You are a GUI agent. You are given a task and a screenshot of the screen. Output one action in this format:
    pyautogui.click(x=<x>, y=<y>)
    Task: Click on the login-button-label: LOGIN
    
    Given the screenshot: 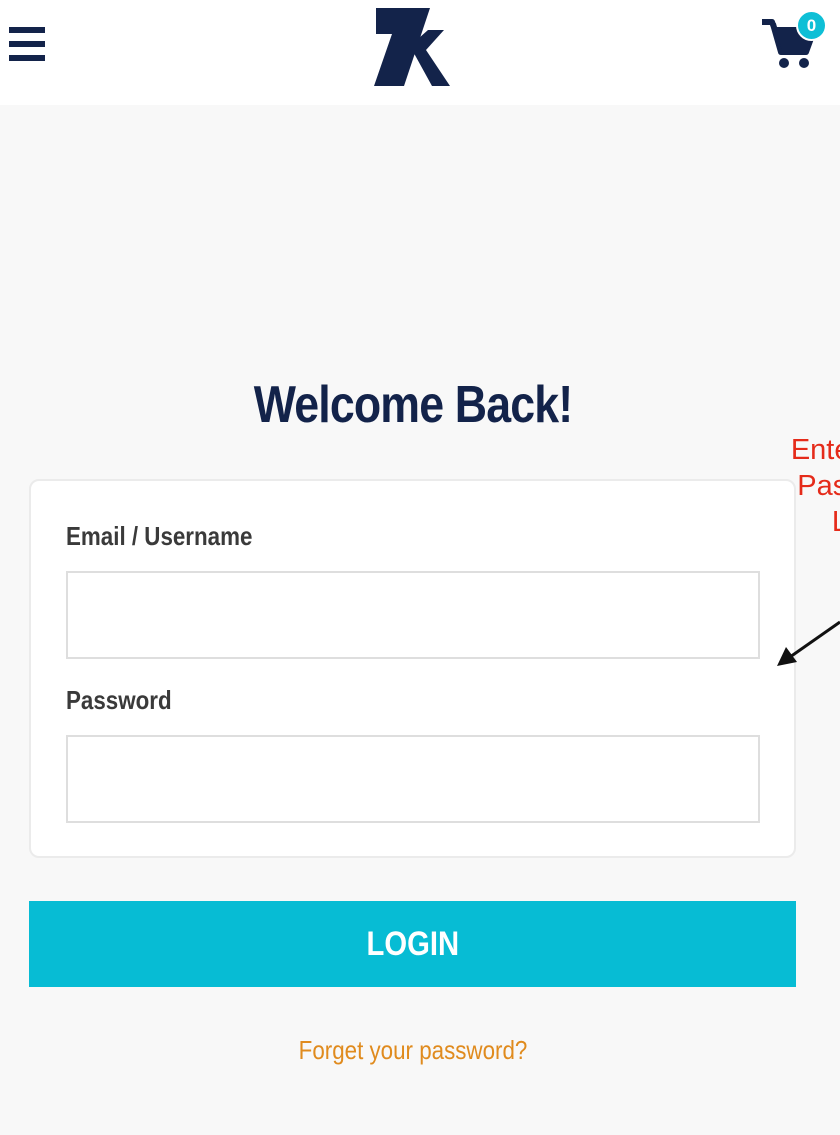 What is the action you would take?
    pyautogui.click(x=412, y=944)
    